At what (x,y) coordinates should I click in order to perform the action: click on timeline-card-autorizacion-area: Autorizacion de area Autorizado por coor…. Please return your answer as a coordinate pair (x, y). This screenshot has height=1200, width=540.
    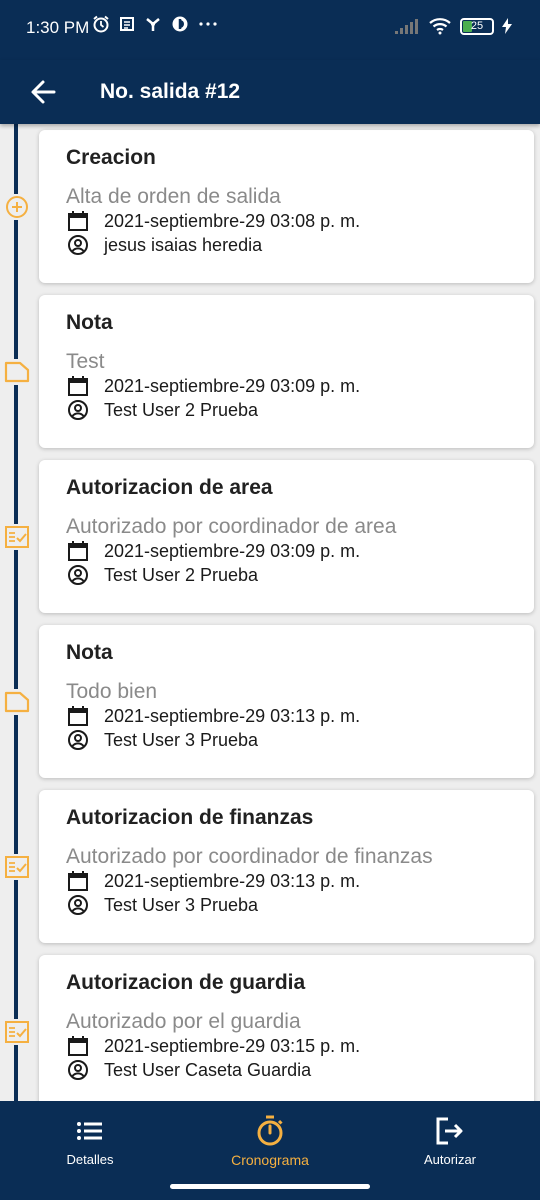
    Looking at the image, I should click on (286, 536).